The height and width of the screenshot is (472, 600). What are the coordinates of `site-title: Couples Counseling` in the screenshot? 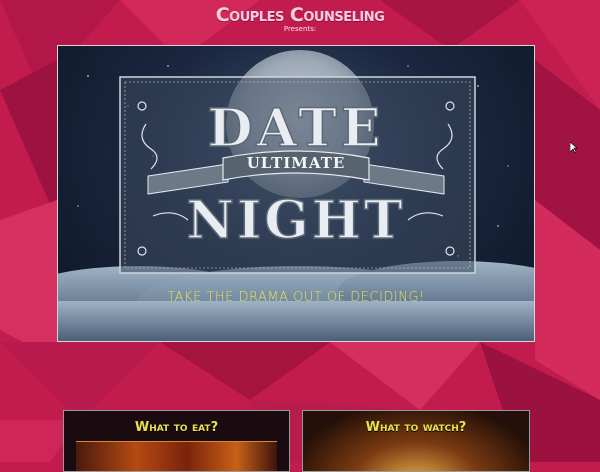 It's located at (300, 15).